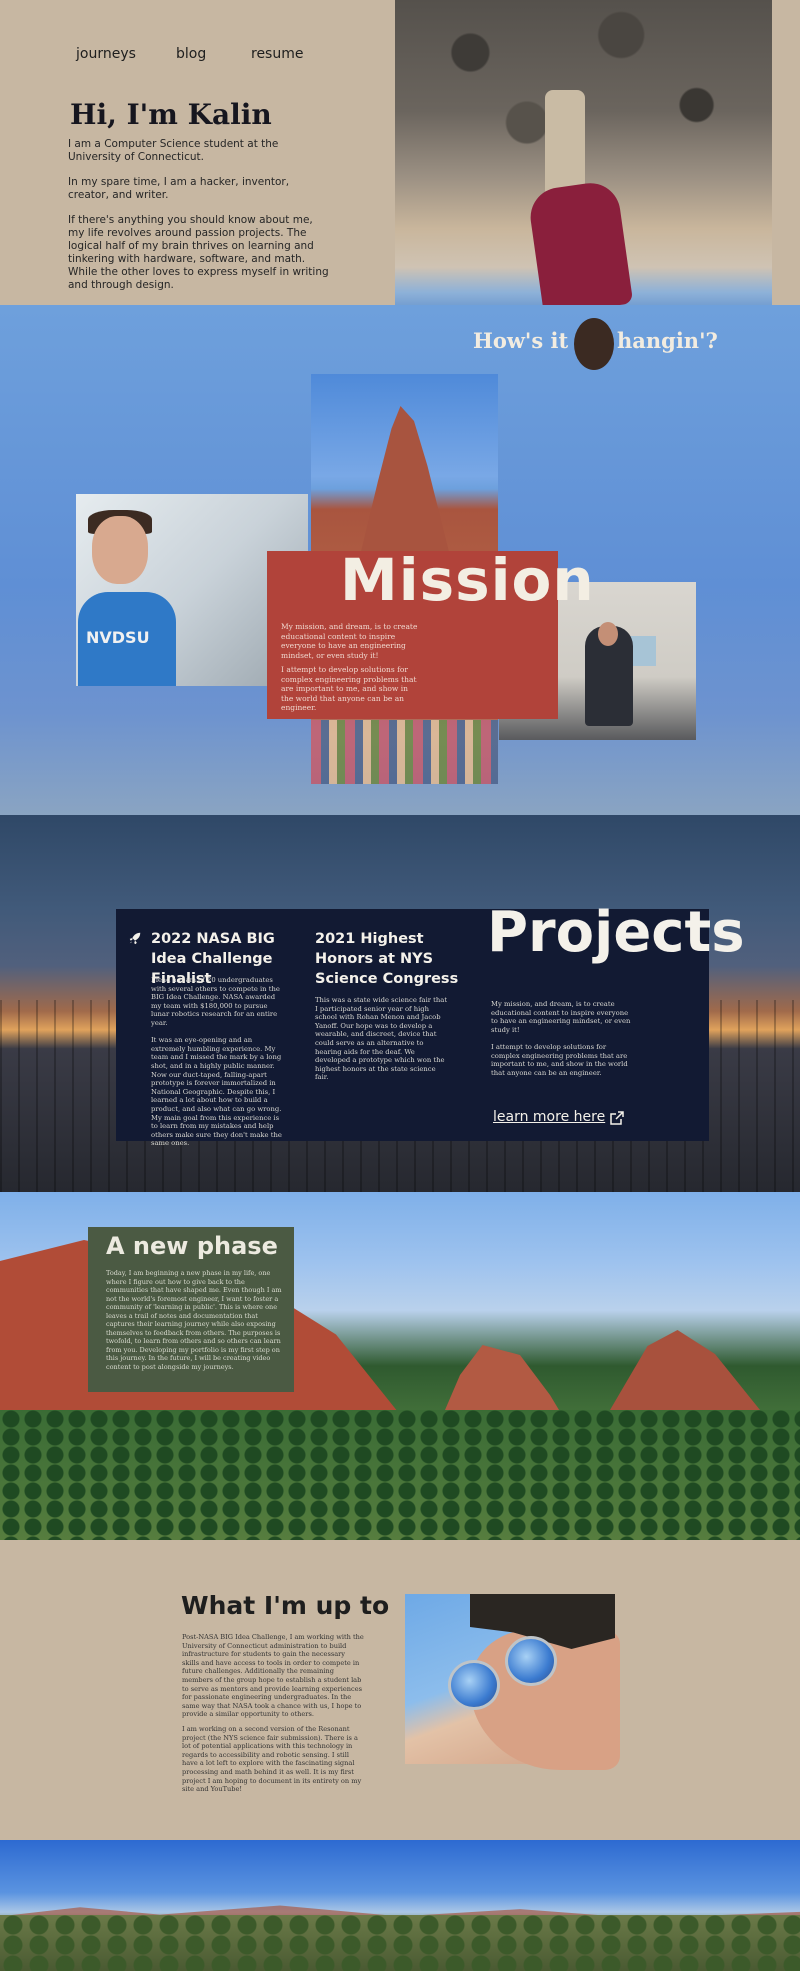 This screenshot has width=800, height=1971. I want to click on lab-shirt-text: NVDSU, so click(118, 637).